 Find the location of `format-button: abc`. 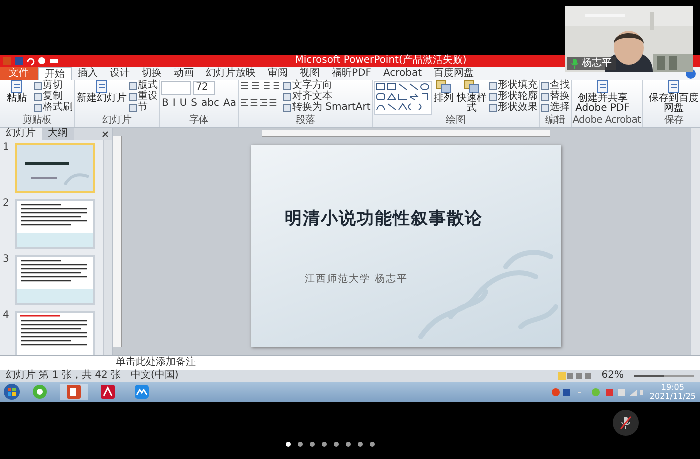

format-button: abc is located at coordinates (210, 104).